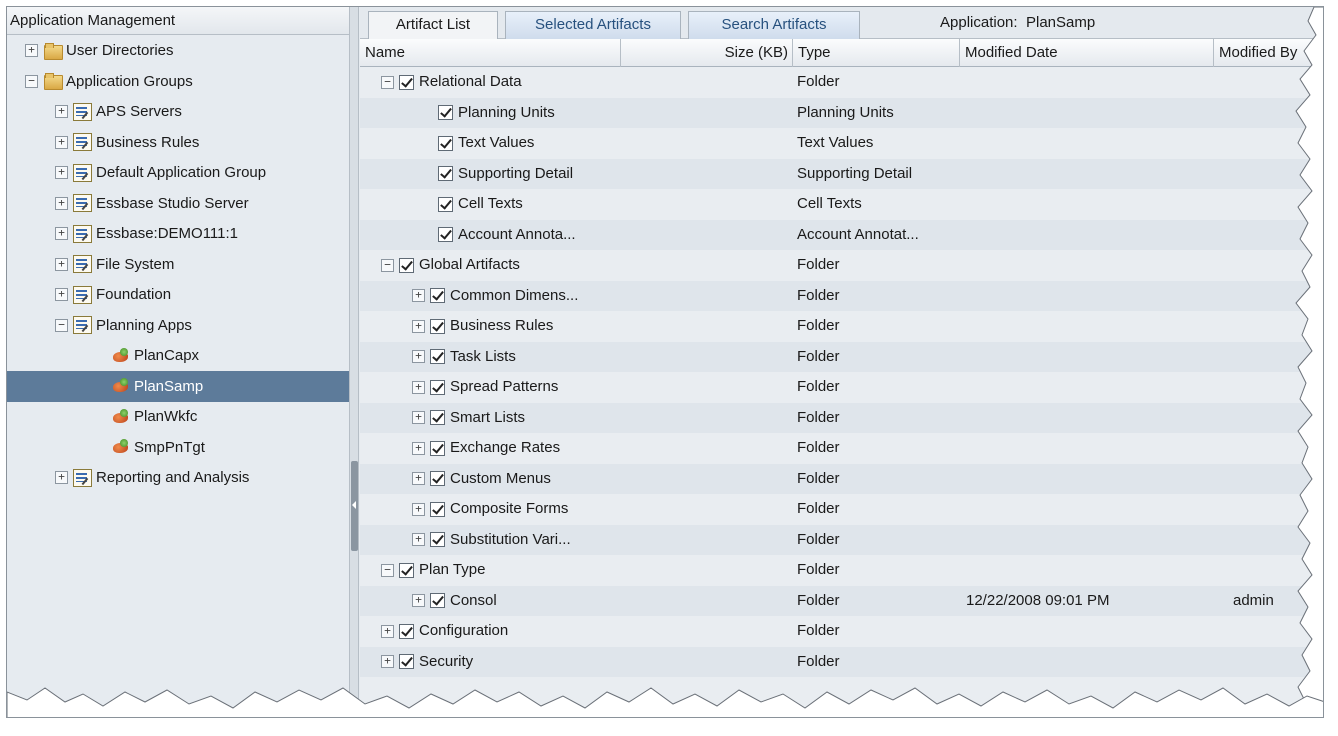 This screenshot has width=1338, height=736. I want to click on table-row: + Business Rules Folder, so click(841, 326).